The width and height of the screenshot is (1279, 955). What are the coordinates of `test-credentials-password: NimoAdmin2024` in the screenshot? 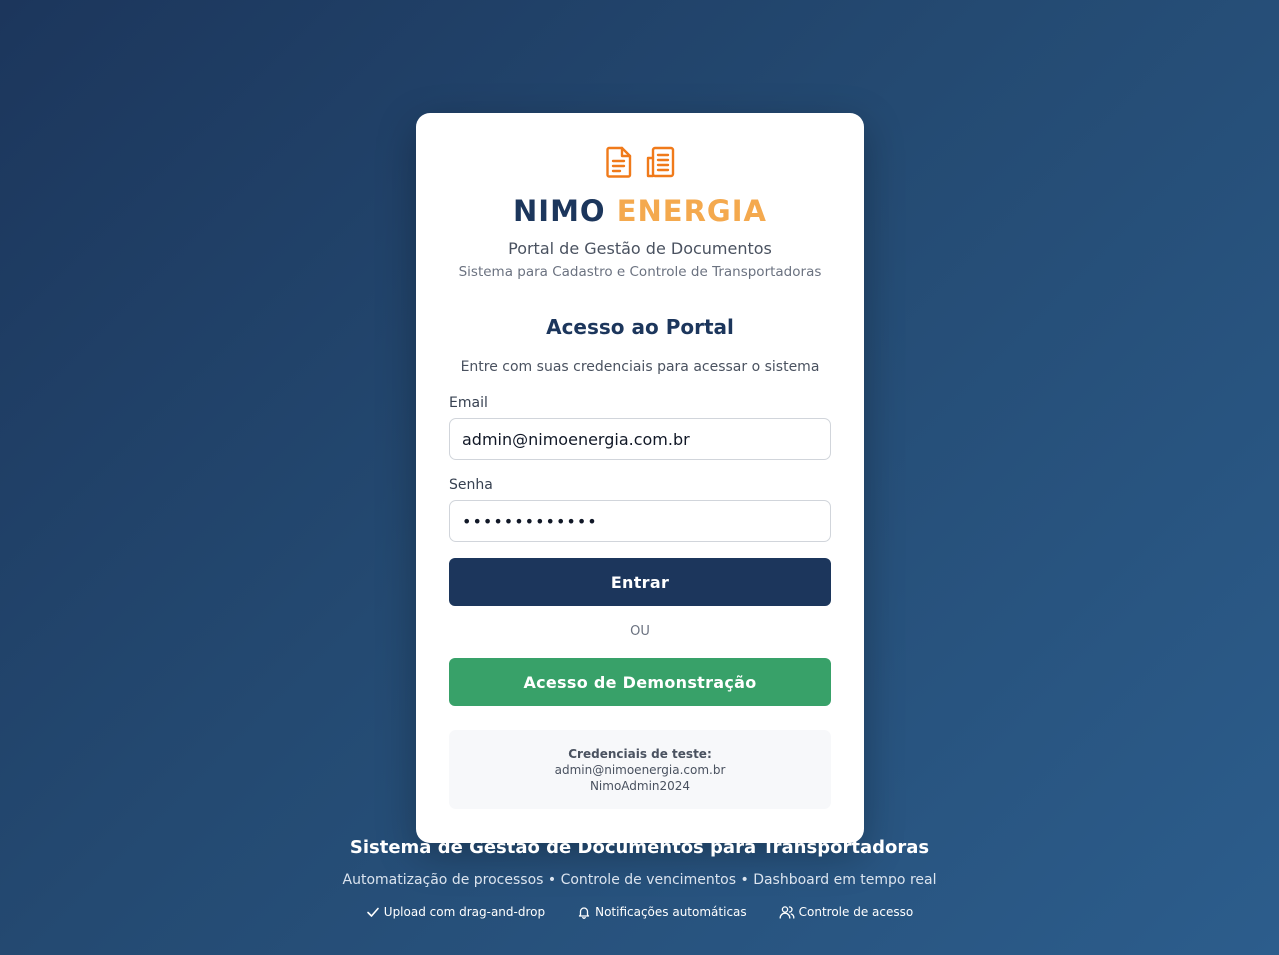 It's located at (640, 786).